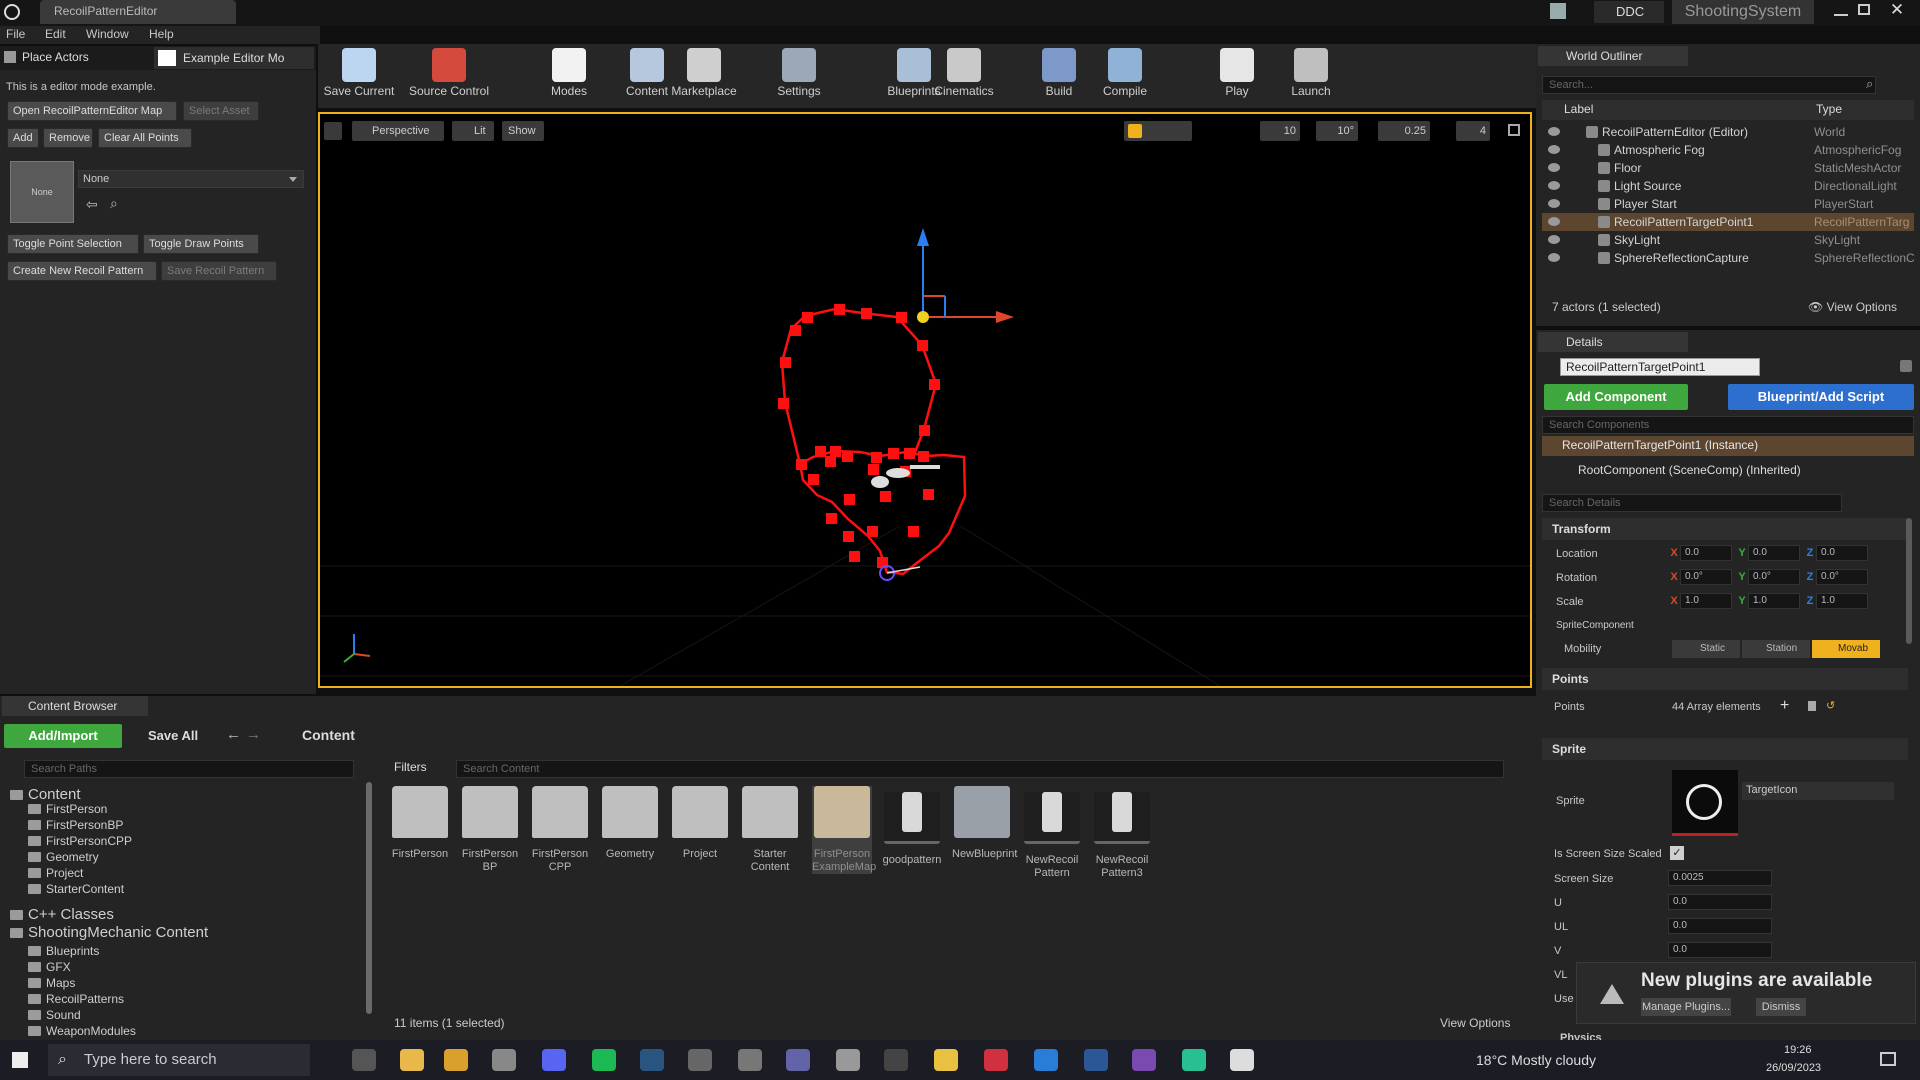 This screenshot has width=1920, height=1080. I want to click on spotify-icon, so click(604, 1060).